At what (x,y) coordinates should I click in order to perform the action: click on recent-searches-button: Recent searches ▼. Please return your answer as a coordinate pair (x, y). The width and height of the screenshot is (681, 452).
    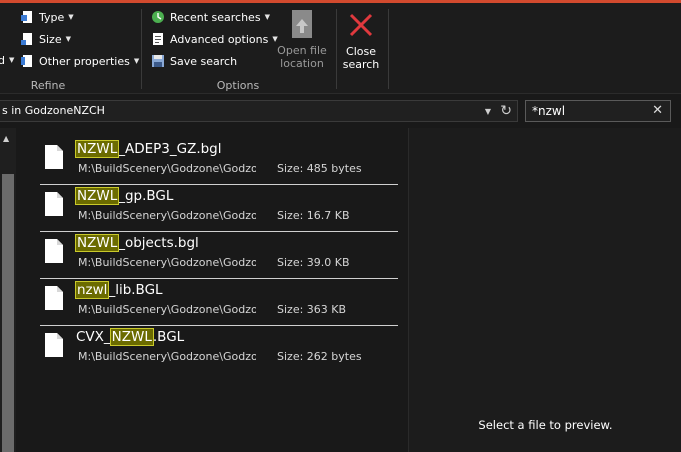
    Looking at the image, I should click on (210, 17).